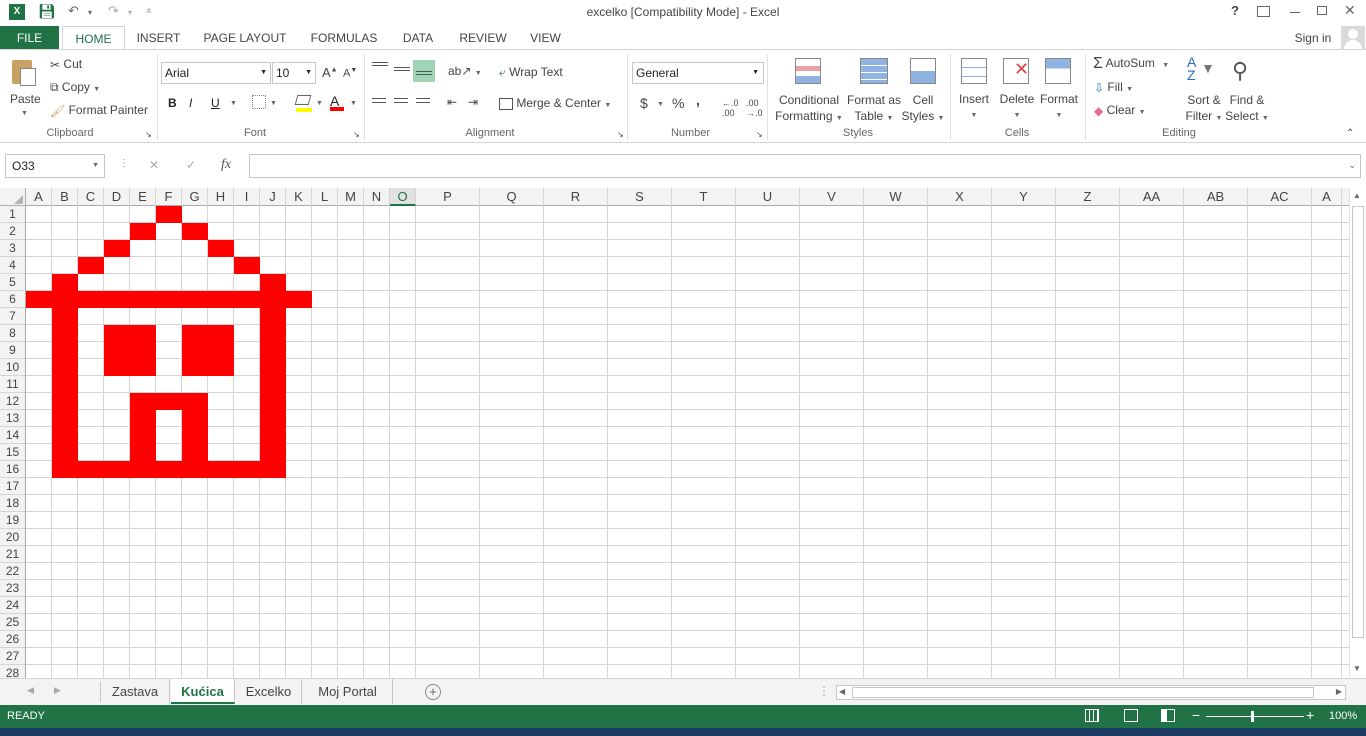  I want to click on filled-cell-g14, so click(195, 435).